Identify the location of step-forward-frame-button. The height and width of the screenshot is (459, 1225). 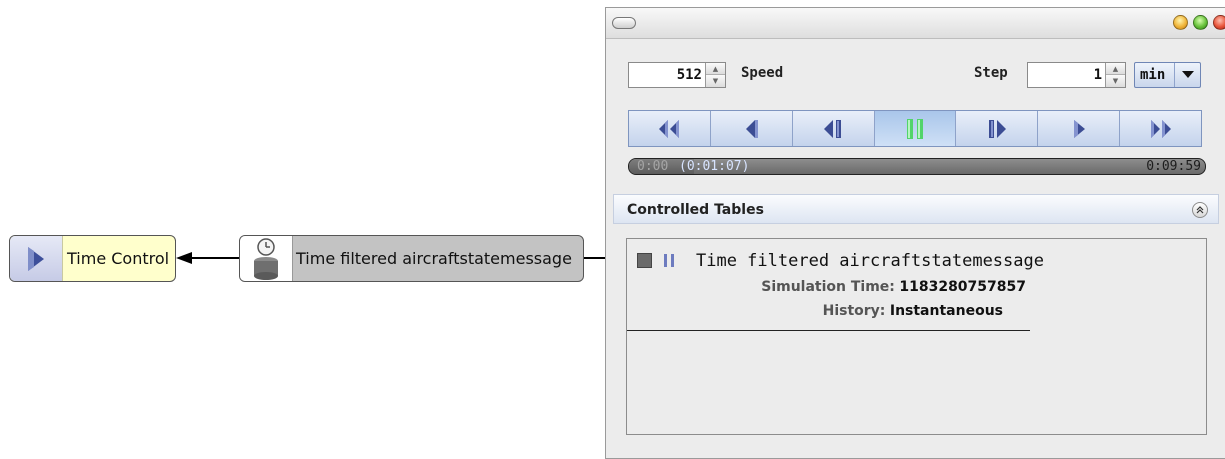
(997, 128).